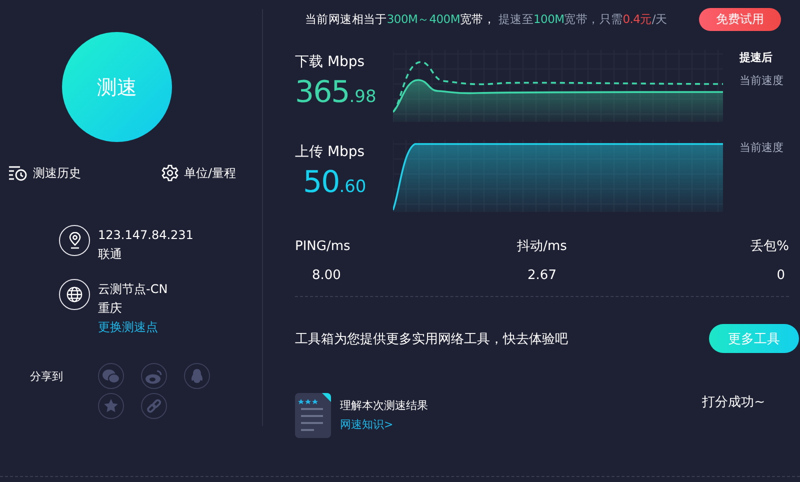 This screenshot has width=800, height=482. Describe the element at coordinates (110, 254) in the screenshot. I see `isp-name: 联通` at that location.